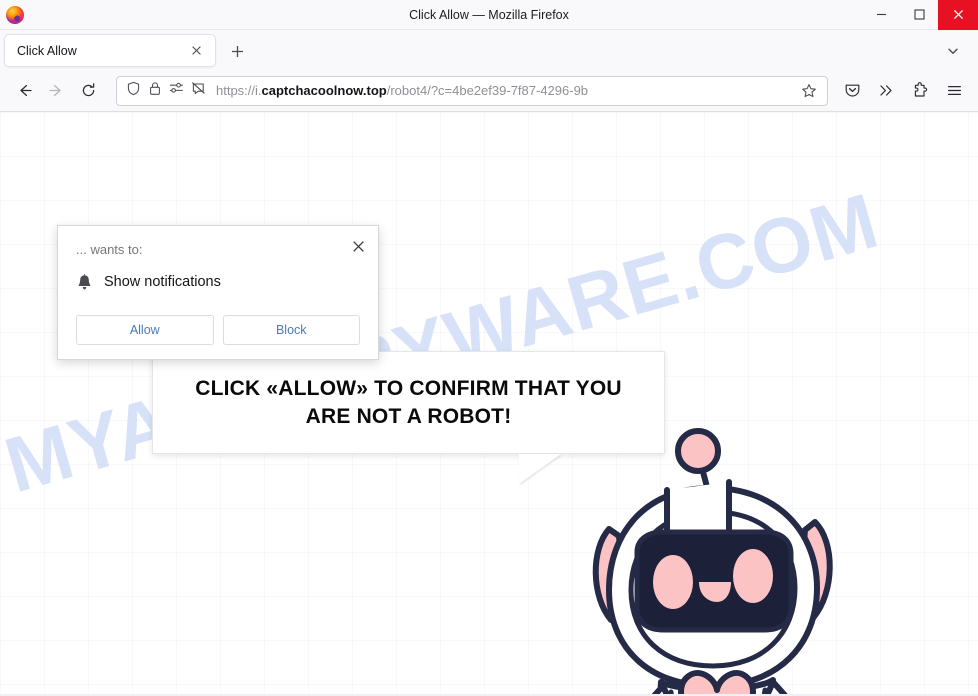 The height and width of the screenshot is (696, 978). I want to click on speech-bubble-tail, so click(540, 469).